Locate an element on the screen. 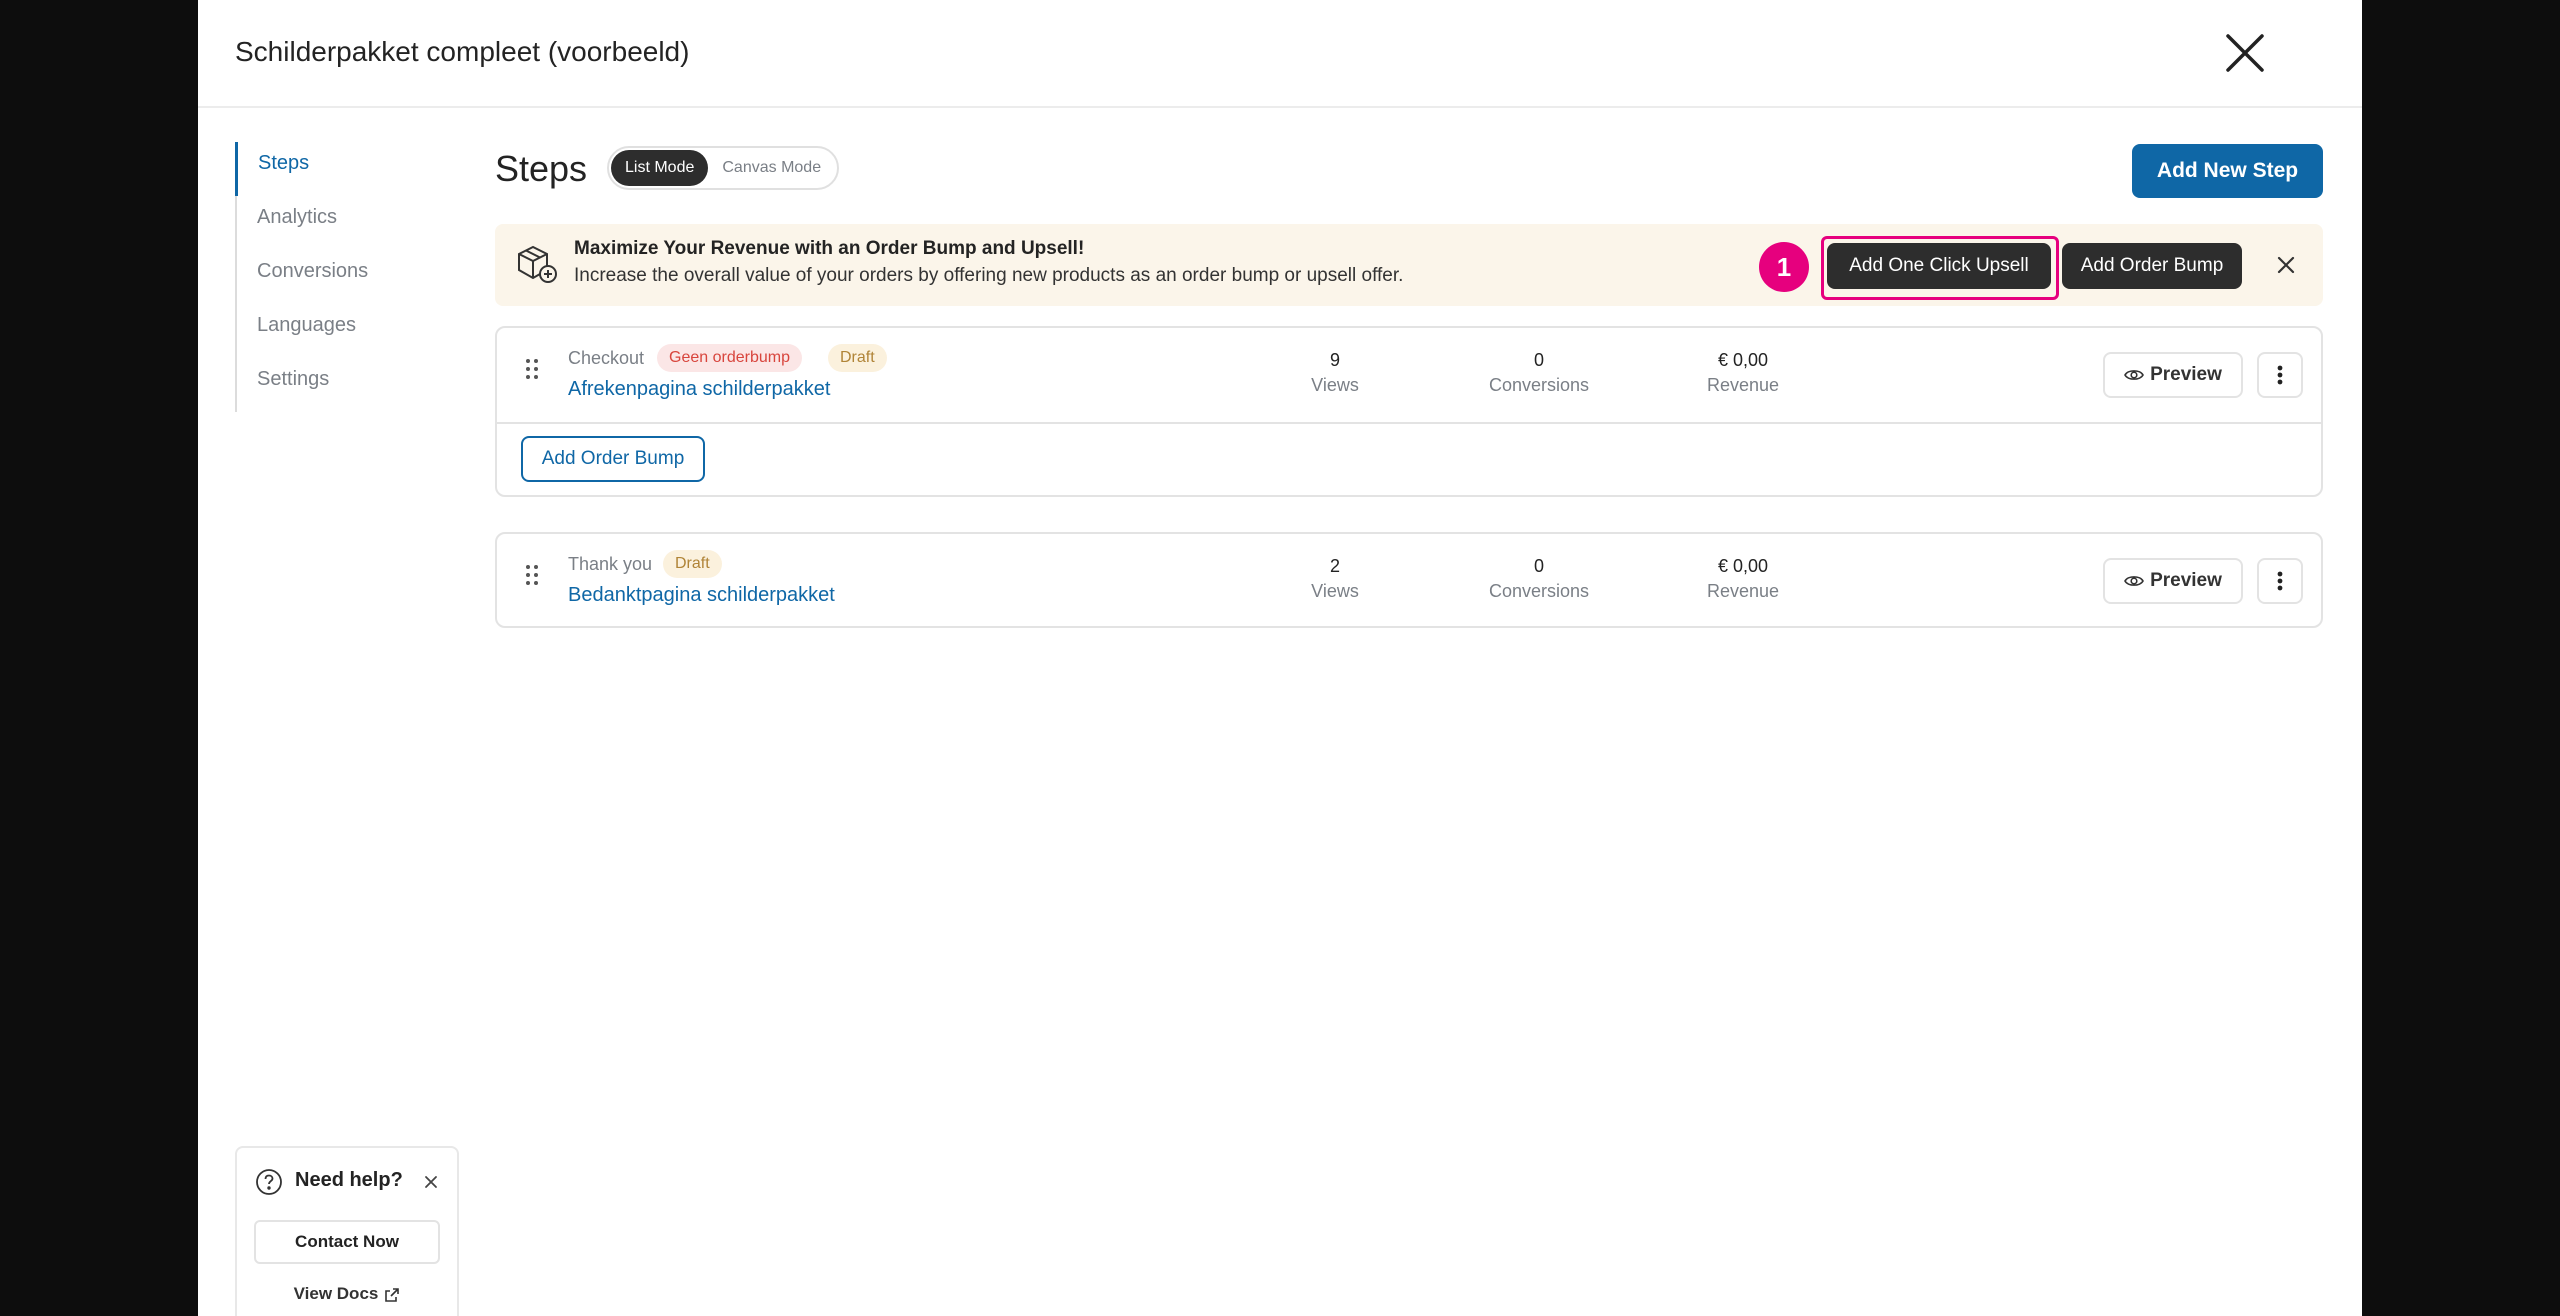 The width and height of the screenshot is (2560, 1316). modal-header: Schilderpakket compleet (voorbeeld) is located at coordinates (1280, 54).